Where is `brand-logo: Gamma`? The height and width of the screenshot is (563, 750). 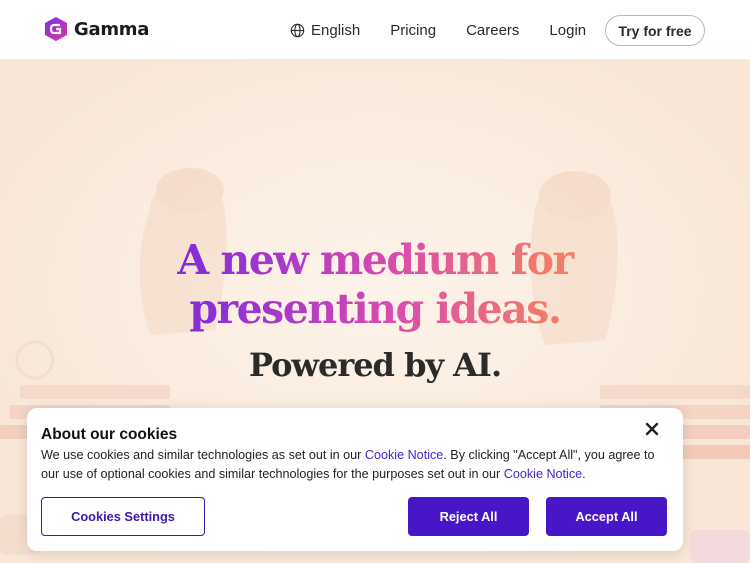
brand-logo: Gamma is located at coordinates (96, 29).